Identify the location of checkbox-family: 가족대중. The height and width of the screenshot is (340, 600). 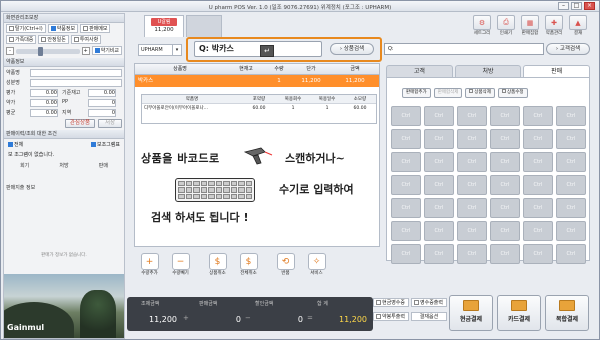
(21, 39).